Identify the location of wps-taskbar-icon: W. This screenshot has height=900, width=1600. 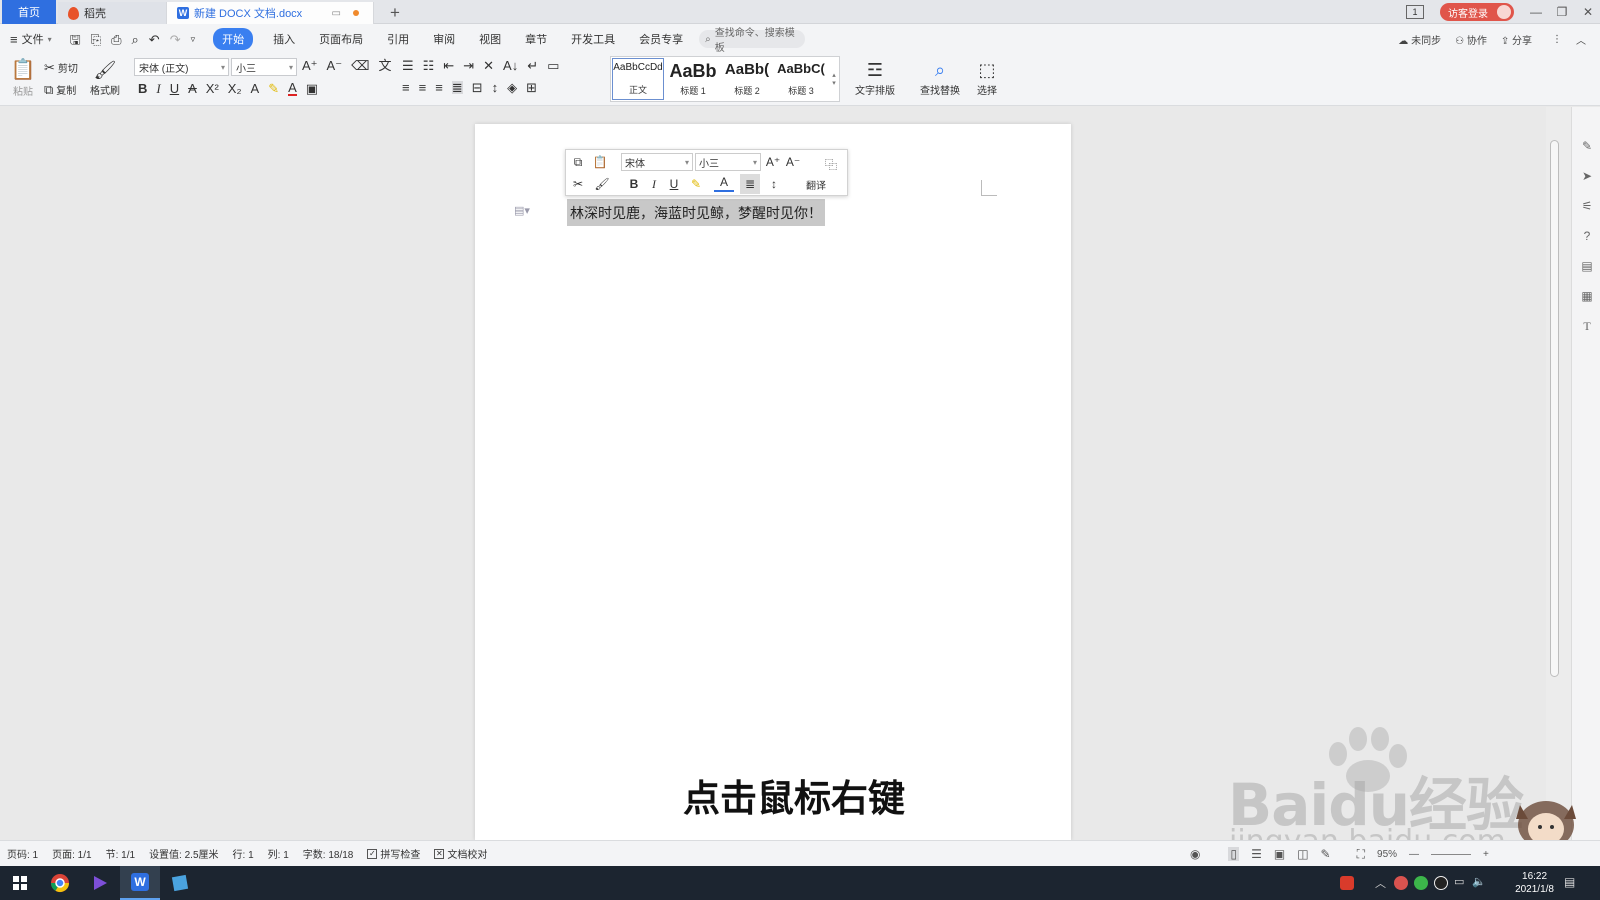
(140, 883).